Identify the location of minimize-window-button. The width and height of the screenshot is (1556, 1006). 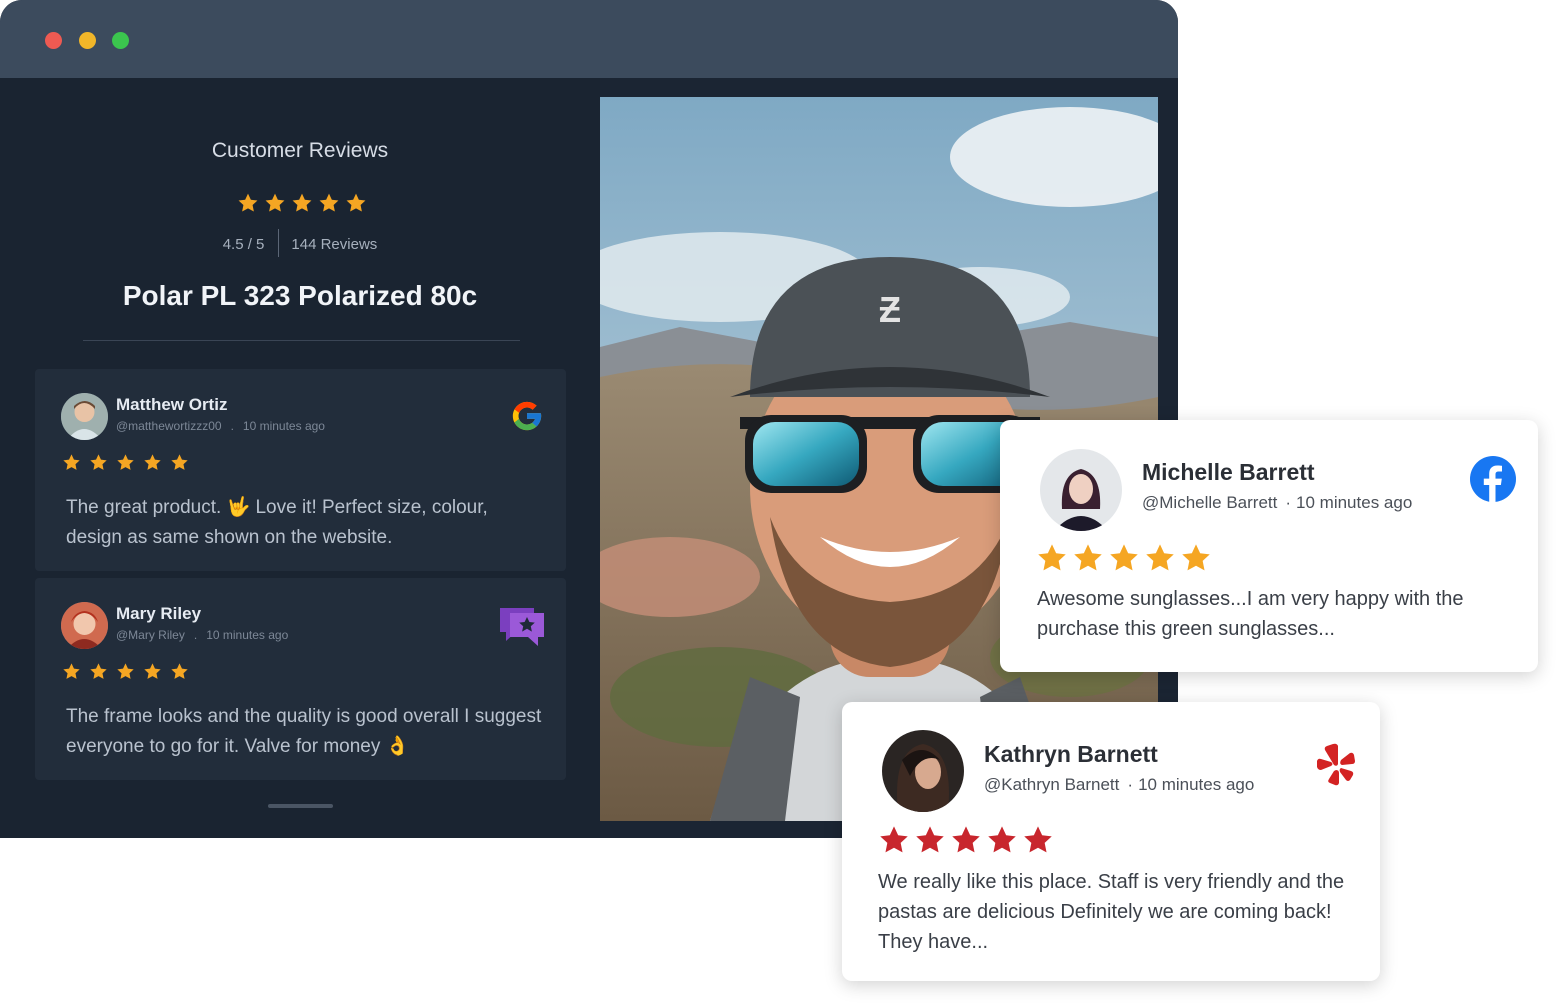
(87, 40).